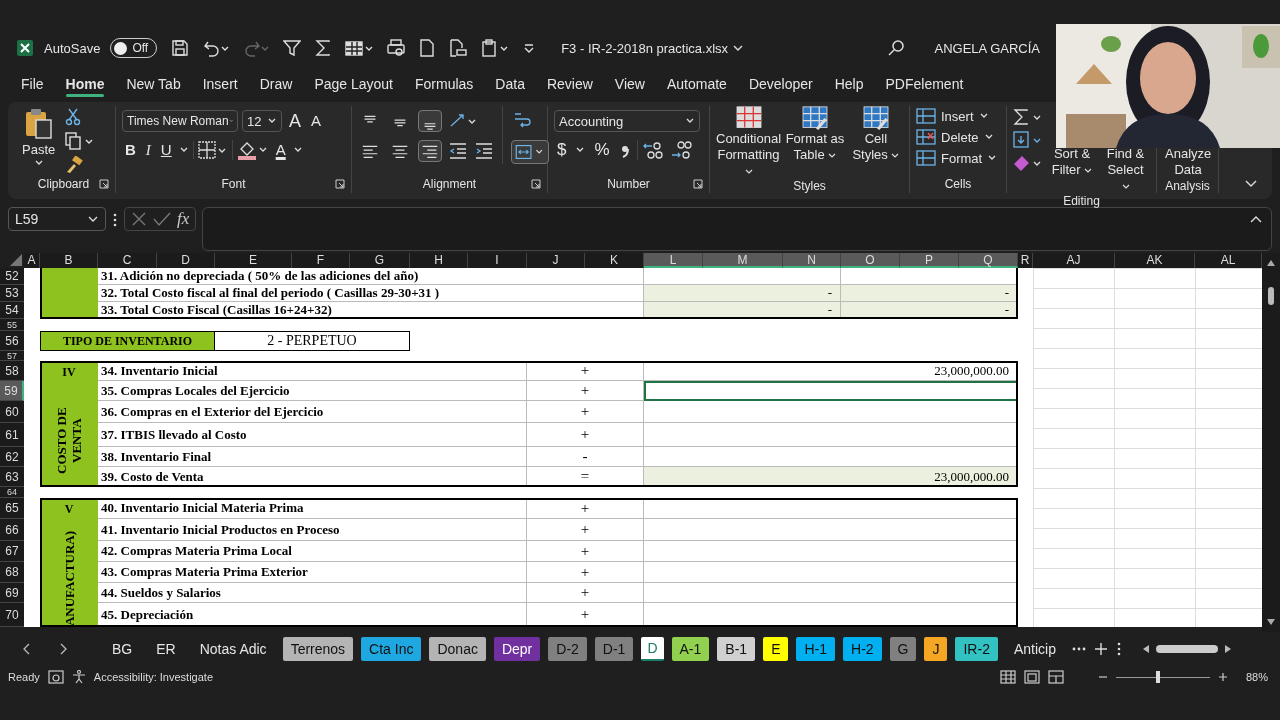 Image resolution: width=1280 pixels, height=720 pixels. What do you see at coordinates (1228, 260) in the screenshot?
I see `column-header: AL` at bounding box center [1228, 260].